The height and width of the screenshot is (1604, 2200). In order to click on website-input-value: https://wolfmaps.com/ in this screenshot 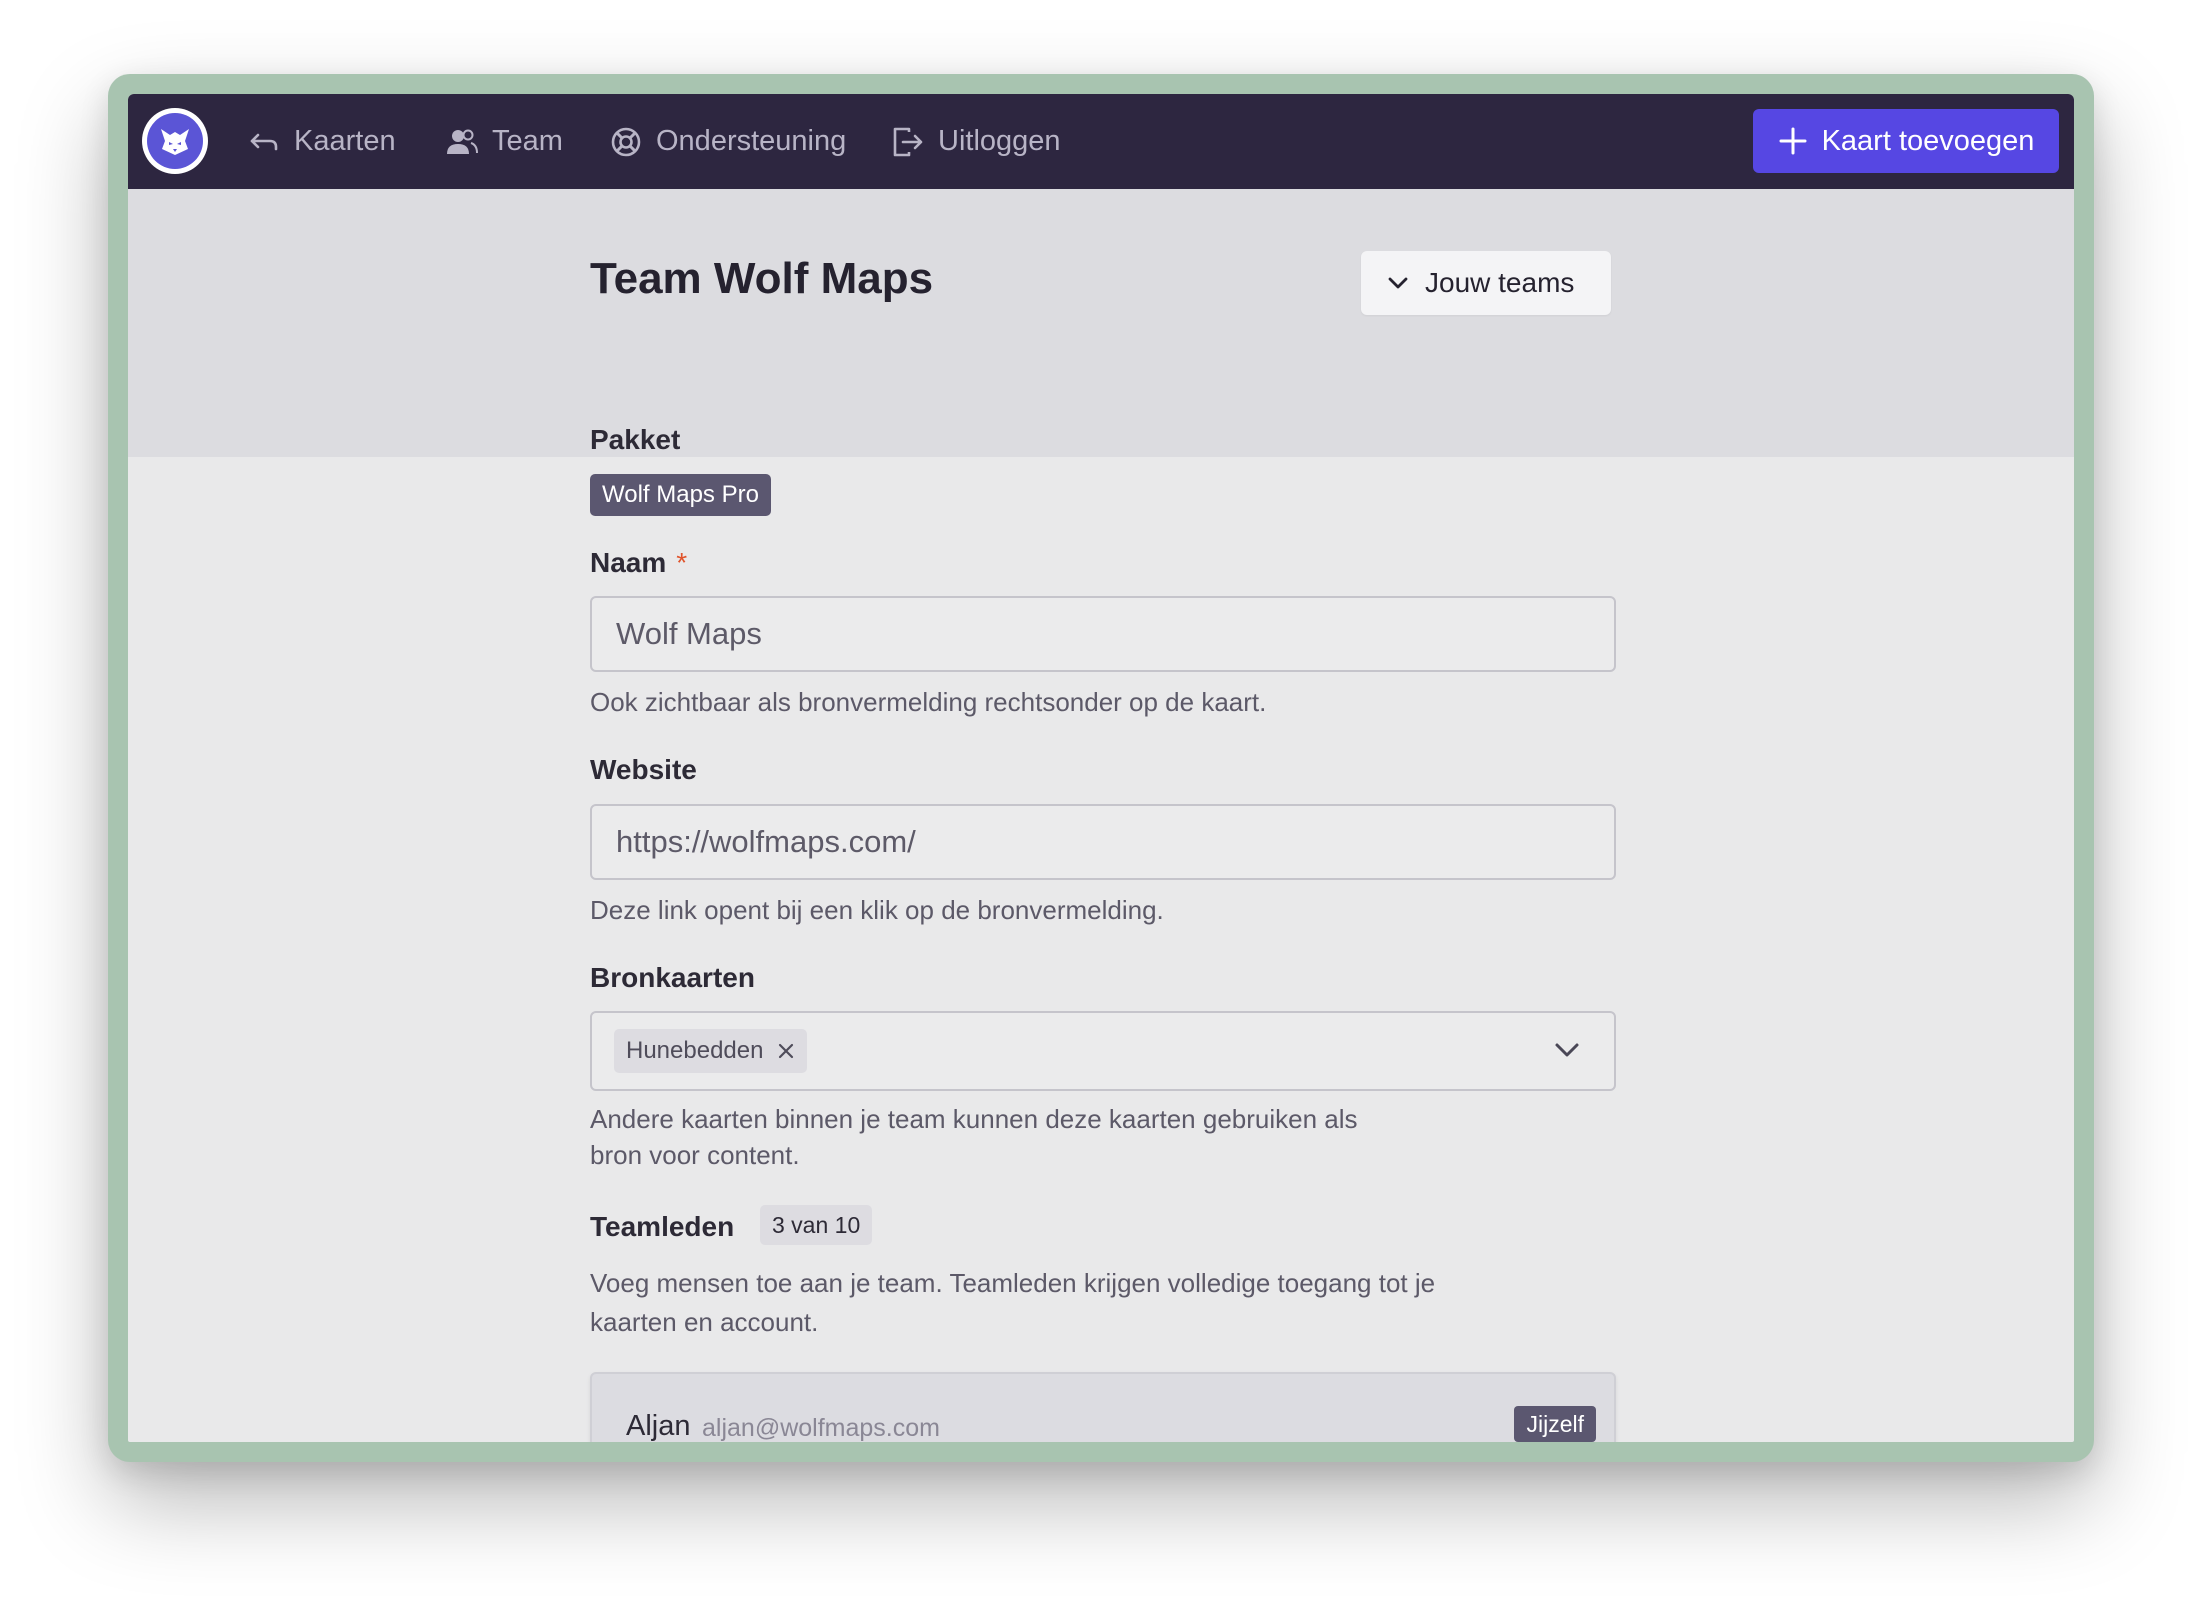, I will do `click(766, 841)`.